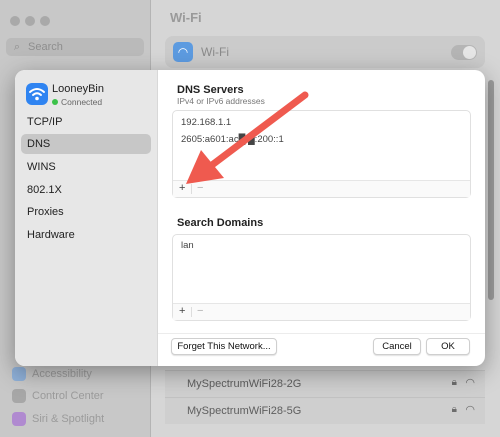  I want to click on search-domains-controls: + −, so click(321, 311).